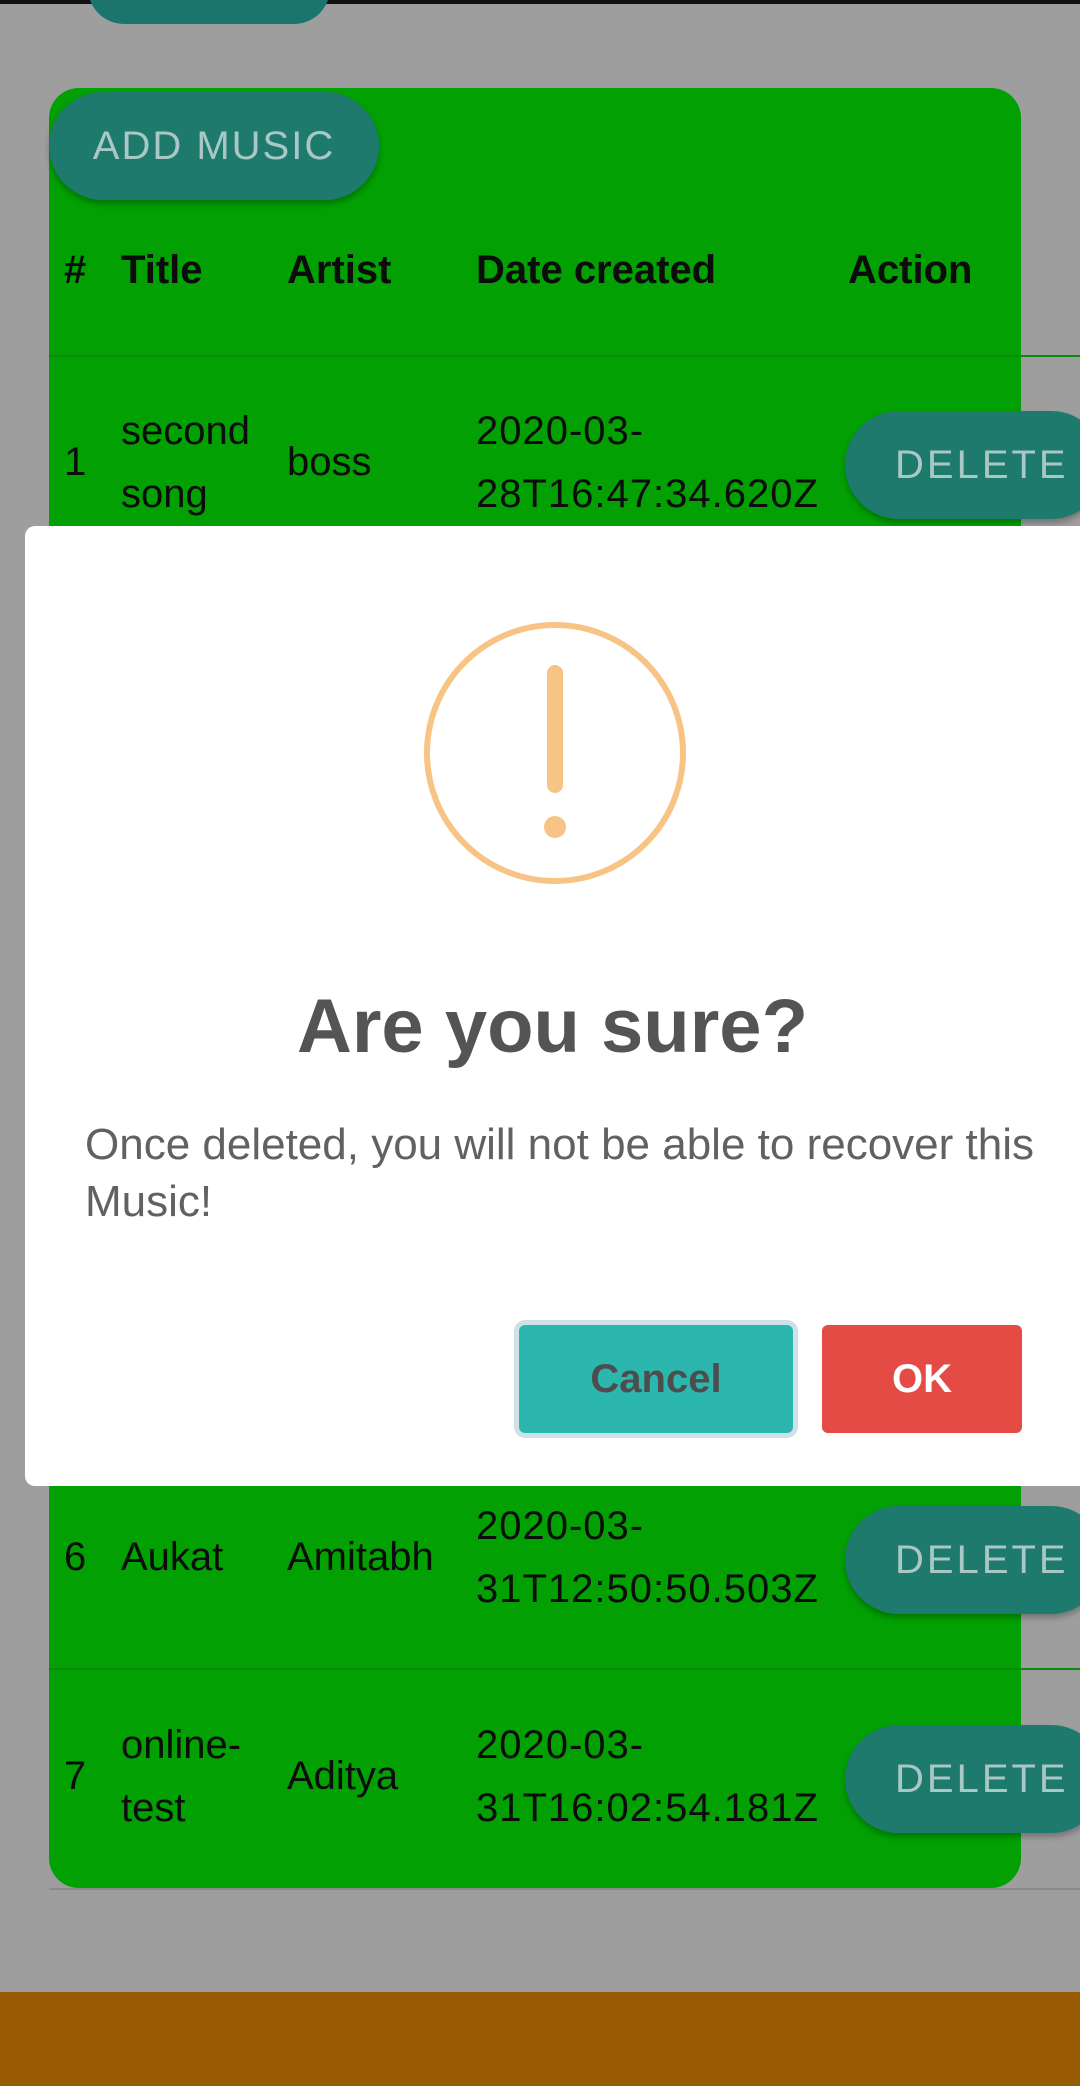 This screenshot has height=2086, width=1080. What do you see at coordinates (75, 1776) in the screenshot?
I see `row-number: 7` at bounding box center [75, 1776].